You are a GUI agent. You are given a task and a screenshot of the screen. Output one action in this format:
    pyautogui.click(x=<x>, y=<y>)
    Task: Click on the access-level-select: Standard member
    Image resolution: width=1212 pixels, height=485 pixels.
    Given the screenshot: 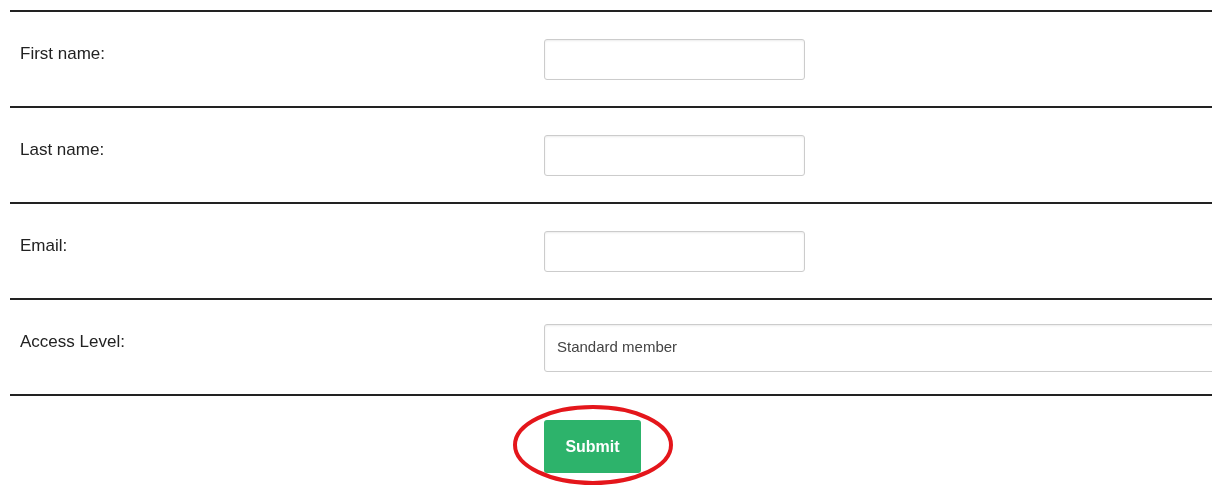 What is the action you would take?
    pyautogui.click(x=878, y=348)
    